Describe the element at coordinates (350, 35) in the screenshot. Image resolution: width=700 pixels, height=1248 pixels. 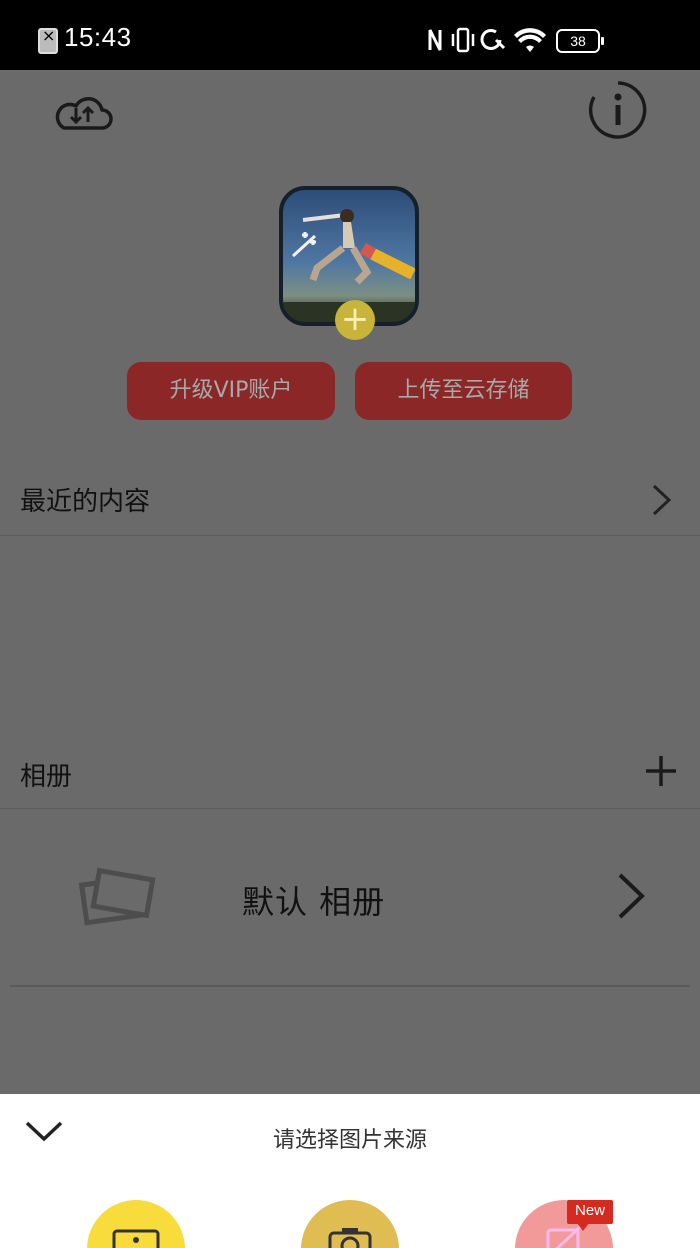
I see `status-bar: 15:43 38` at that location.